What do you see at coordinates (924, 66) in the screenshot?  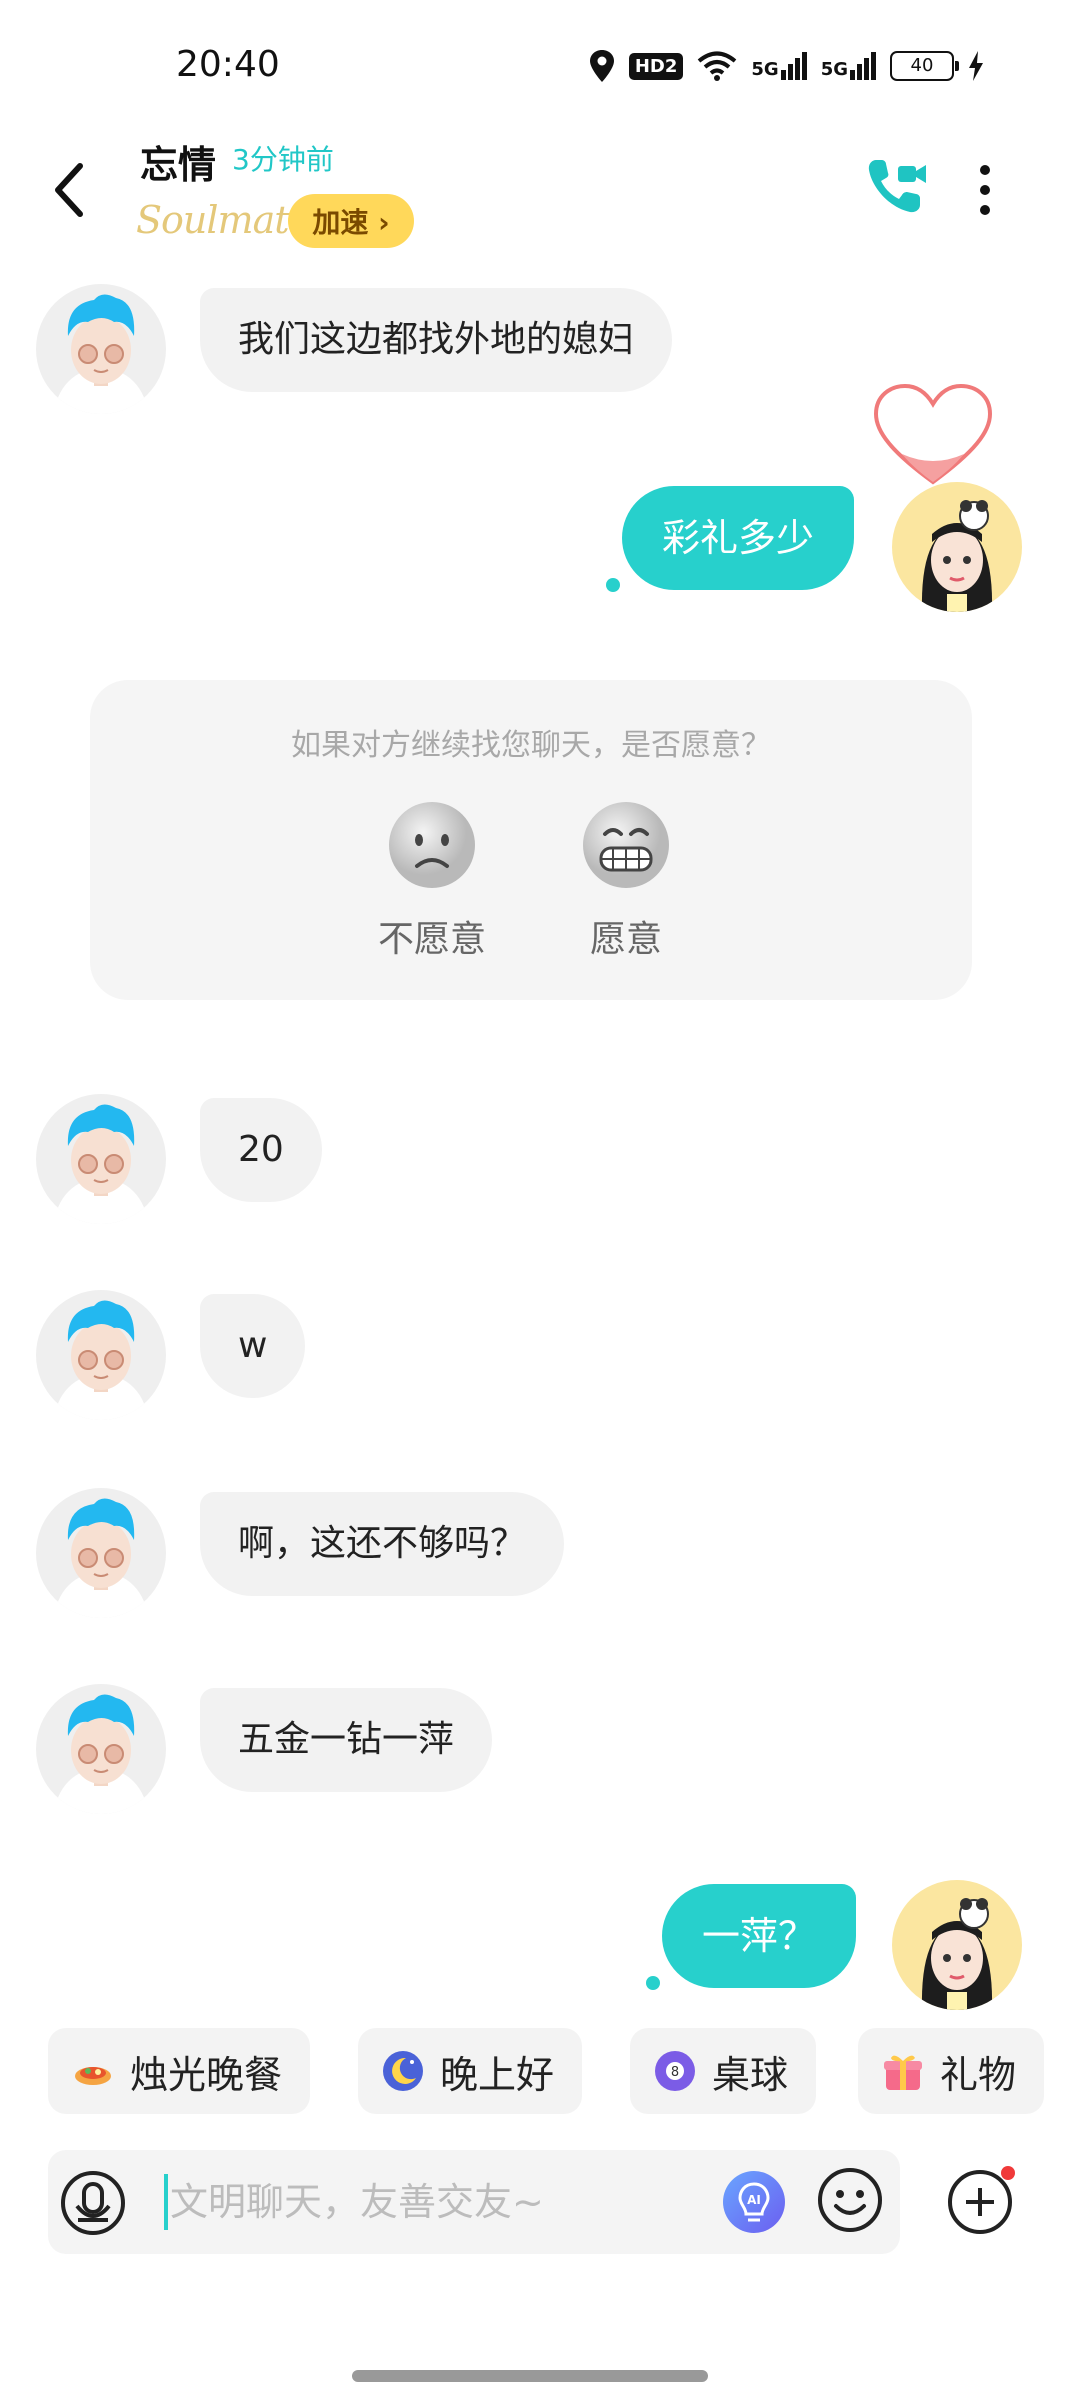 I see `battery-icon: 40` at bounding box center [924, 66].